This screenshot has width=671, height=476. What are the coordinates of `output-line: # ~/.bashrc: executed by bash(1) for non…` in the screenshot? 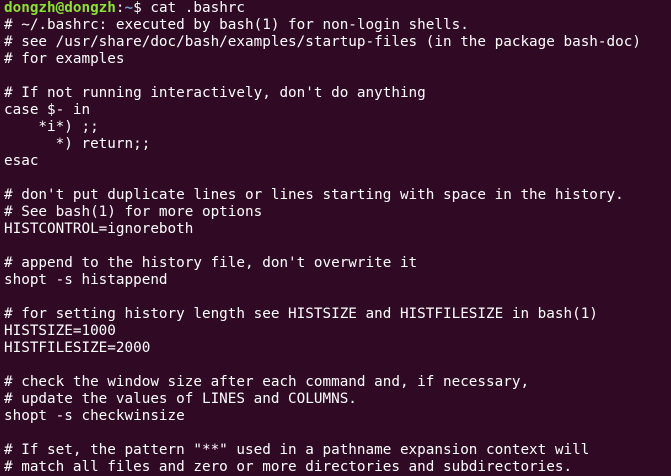 It's located at (236, 25).